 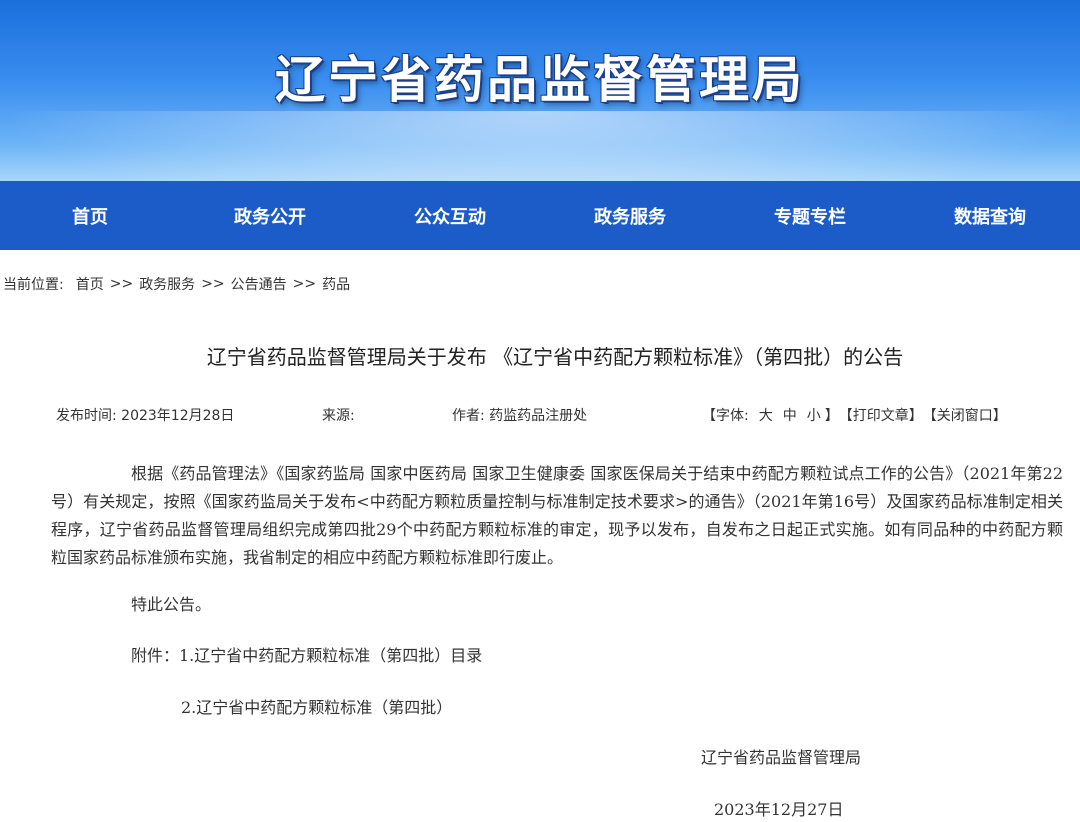 I want to click on author-label: 作者:, so click(x=468, y=416).